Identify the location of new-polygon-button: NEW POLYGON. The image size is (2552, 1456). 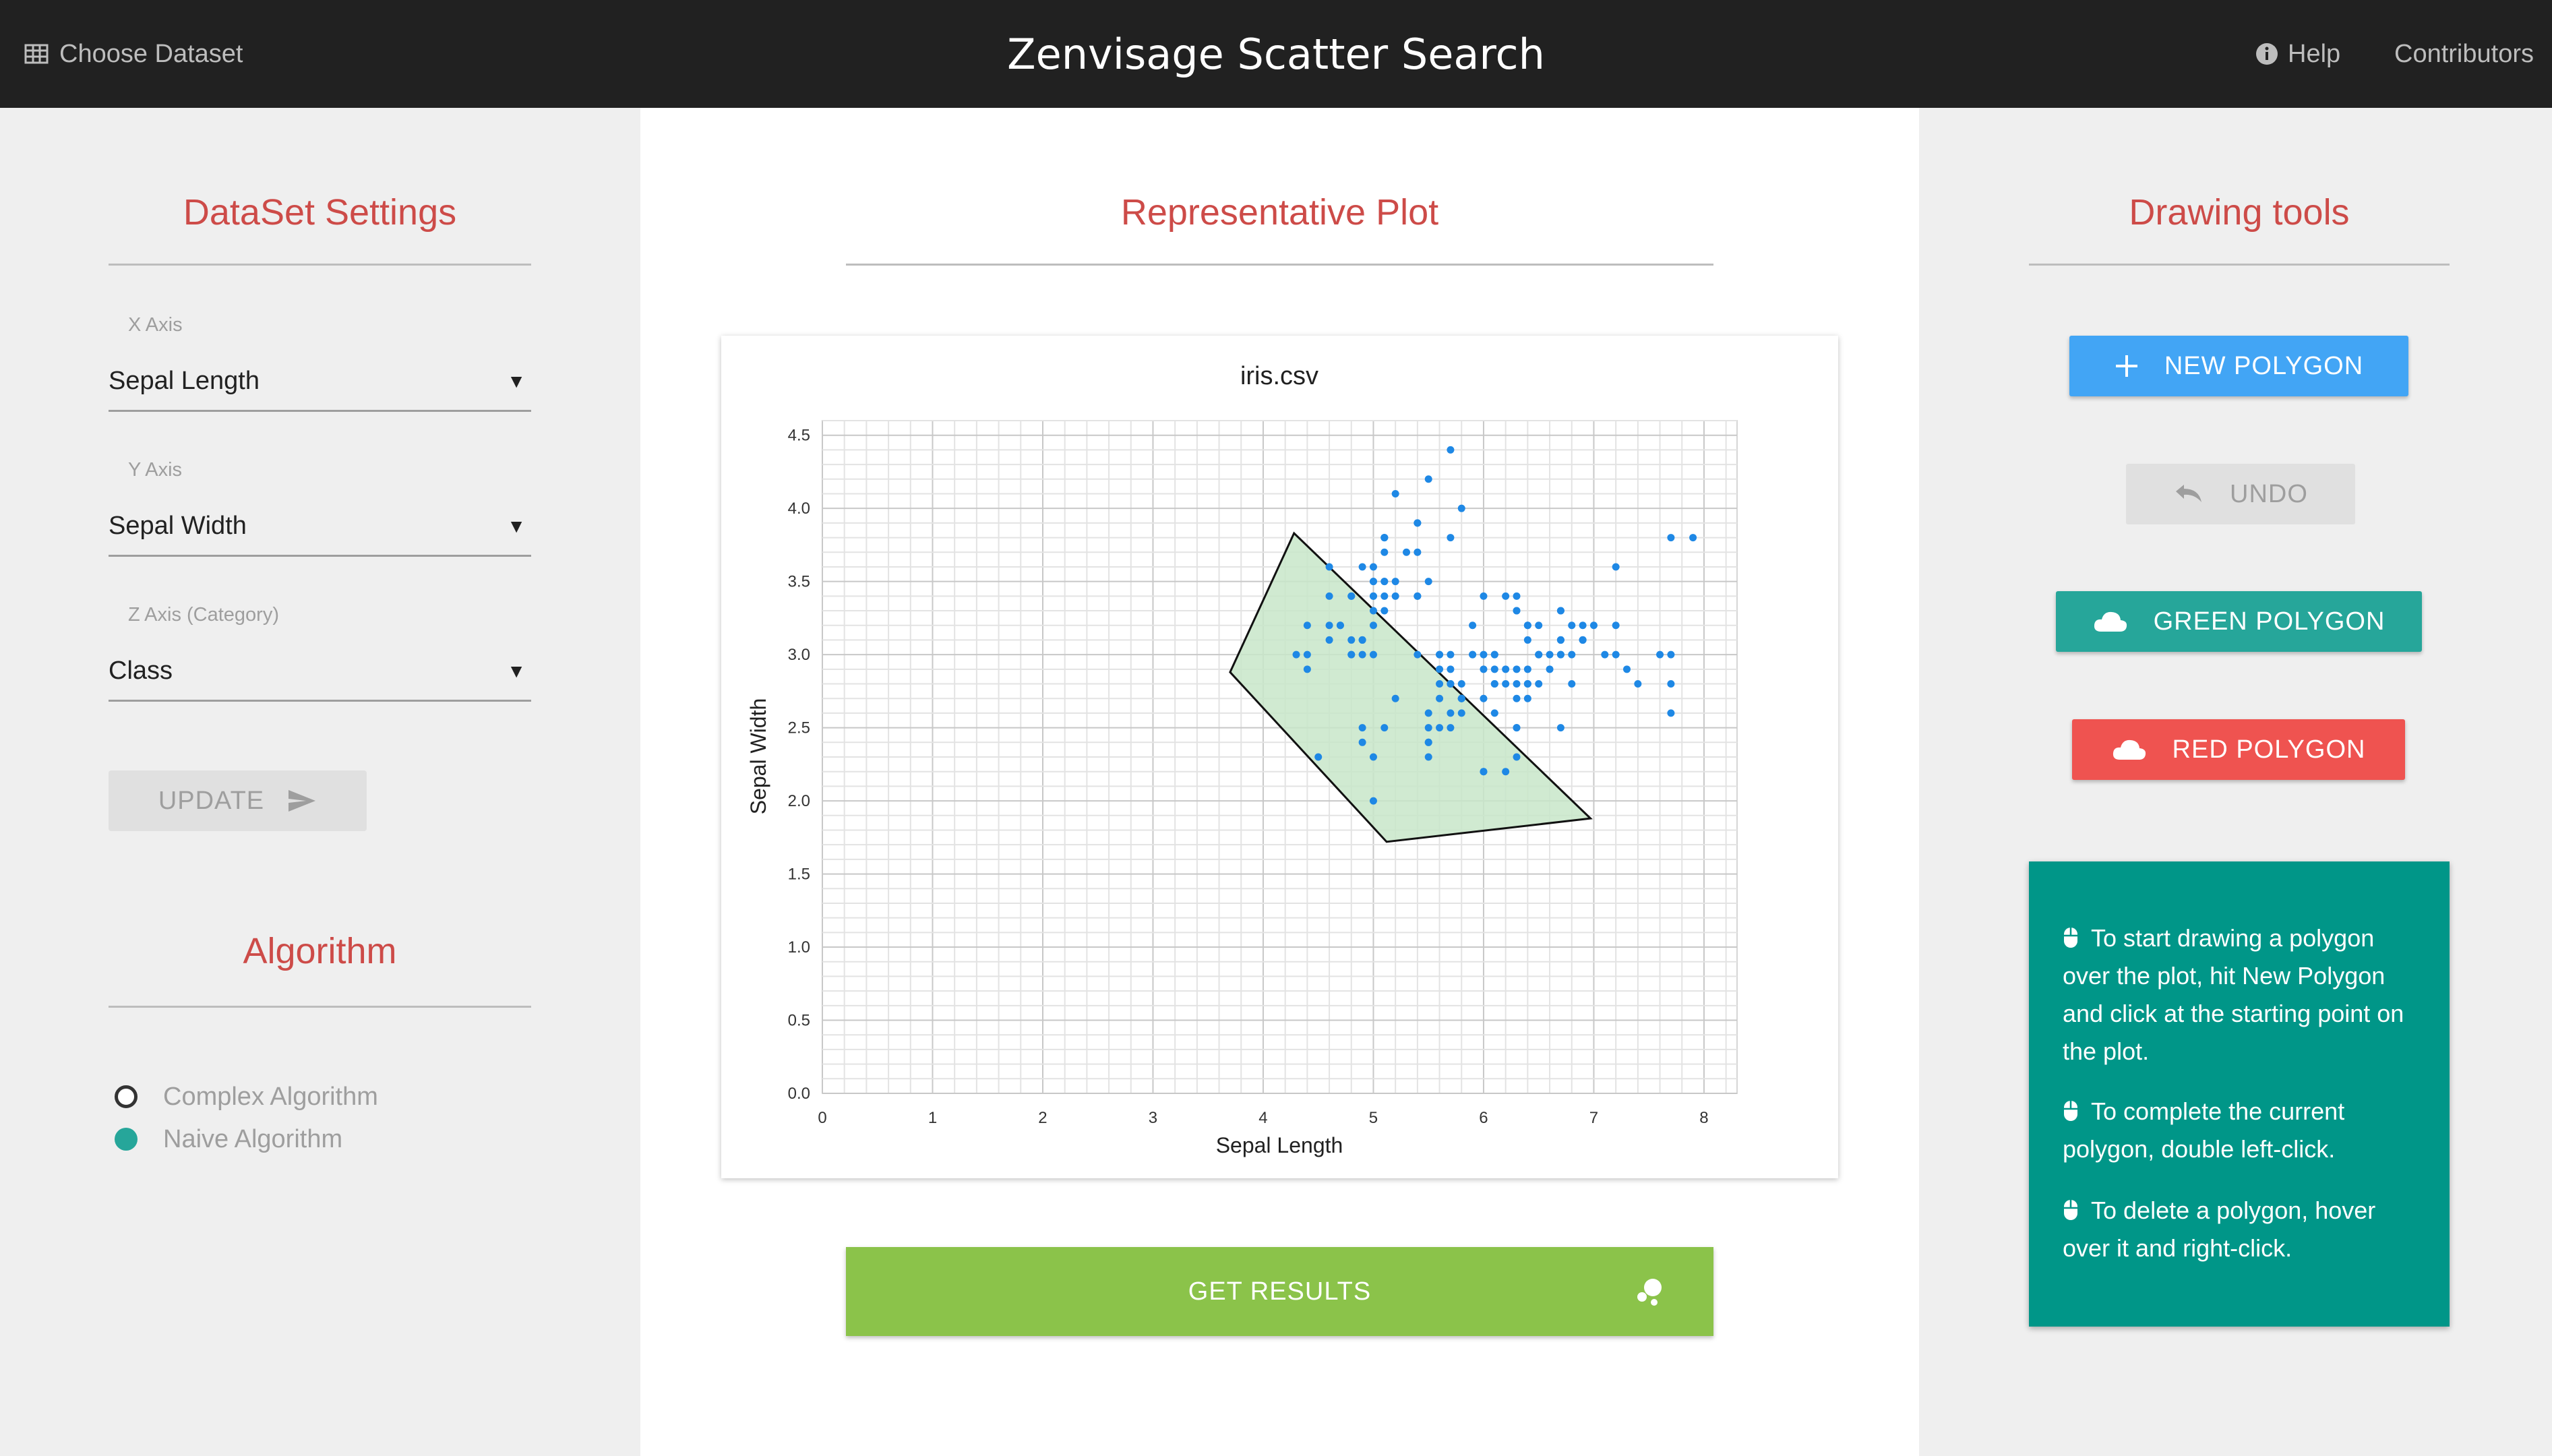
(2238, 366).